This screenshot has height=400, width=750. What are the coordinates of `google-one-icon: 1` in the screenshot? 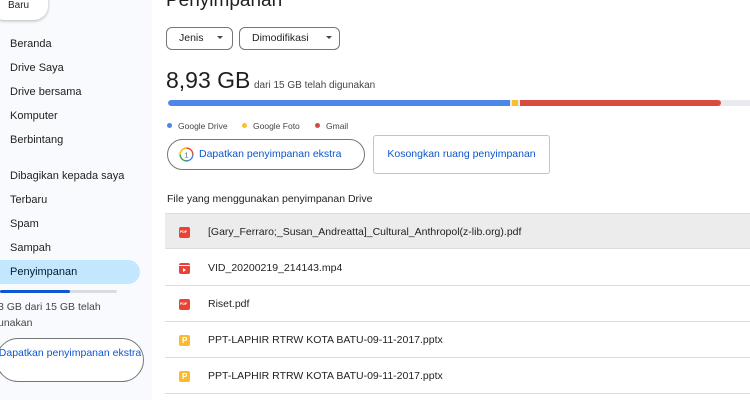 It's located at (186, 154).